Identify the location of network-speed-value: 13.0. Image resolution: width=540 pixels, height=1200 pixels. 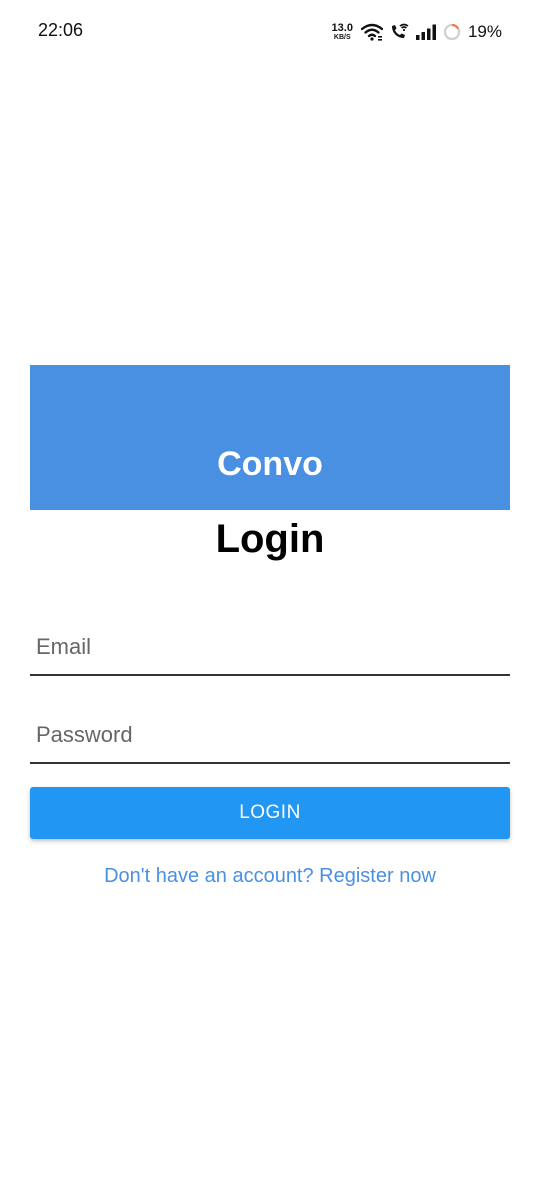
(342, 28).